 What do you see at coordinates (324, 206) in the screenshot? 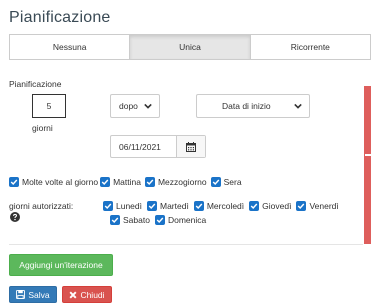
I see `day-label: Venerdì` at bounding box center [324, 206].